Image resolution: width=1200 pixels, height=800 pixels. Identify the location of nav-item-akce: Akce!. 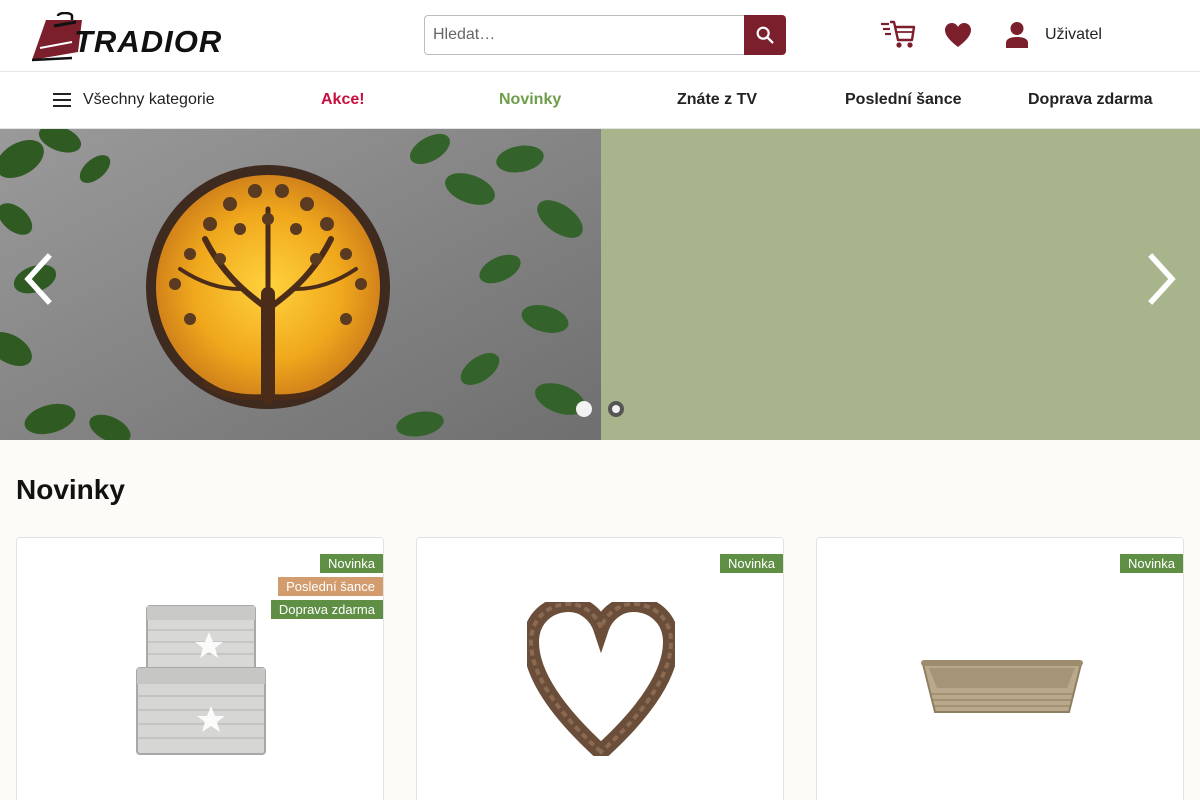
(343, 100).